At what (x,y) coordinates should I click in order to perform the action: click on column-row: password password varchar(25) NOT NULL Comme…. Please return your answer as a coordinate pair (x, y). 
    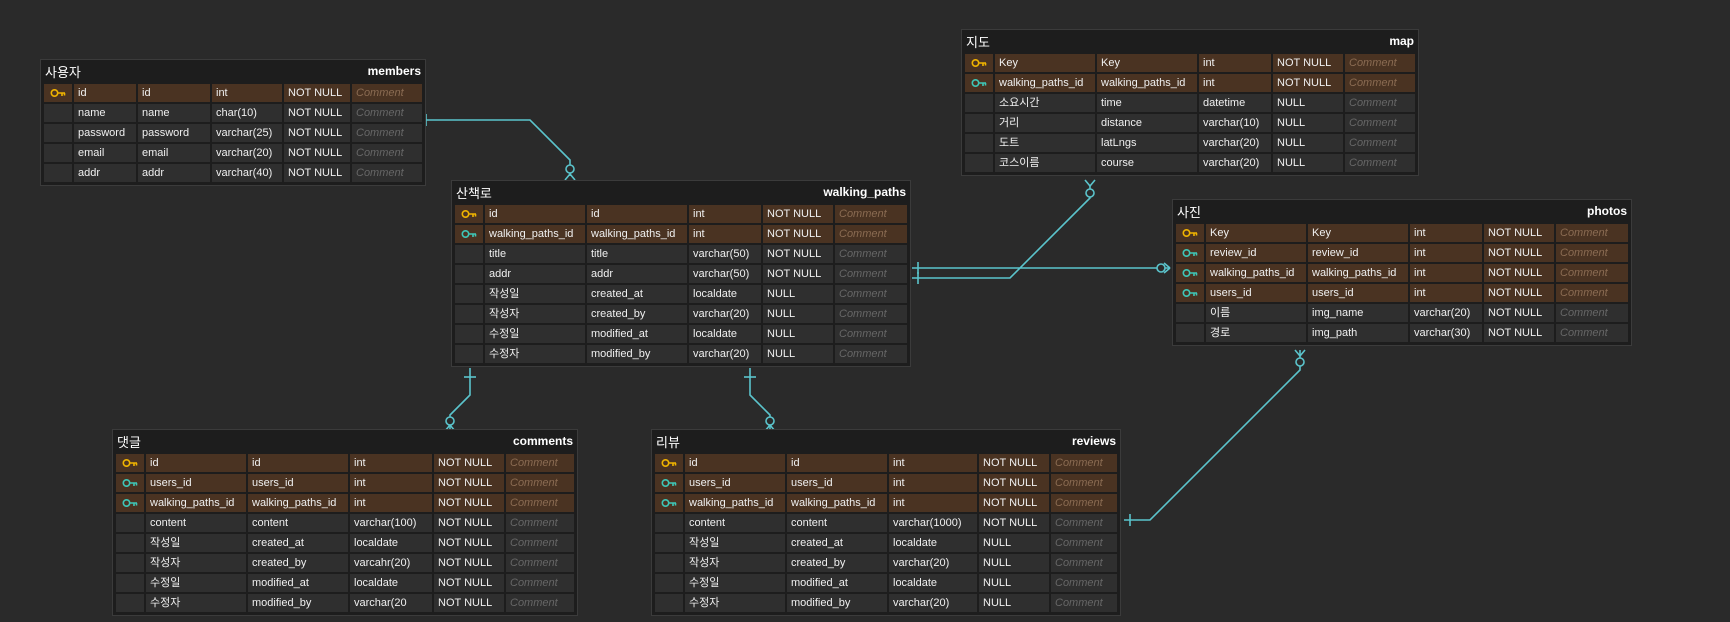
    Looking at the image, I should click on (233, 133).